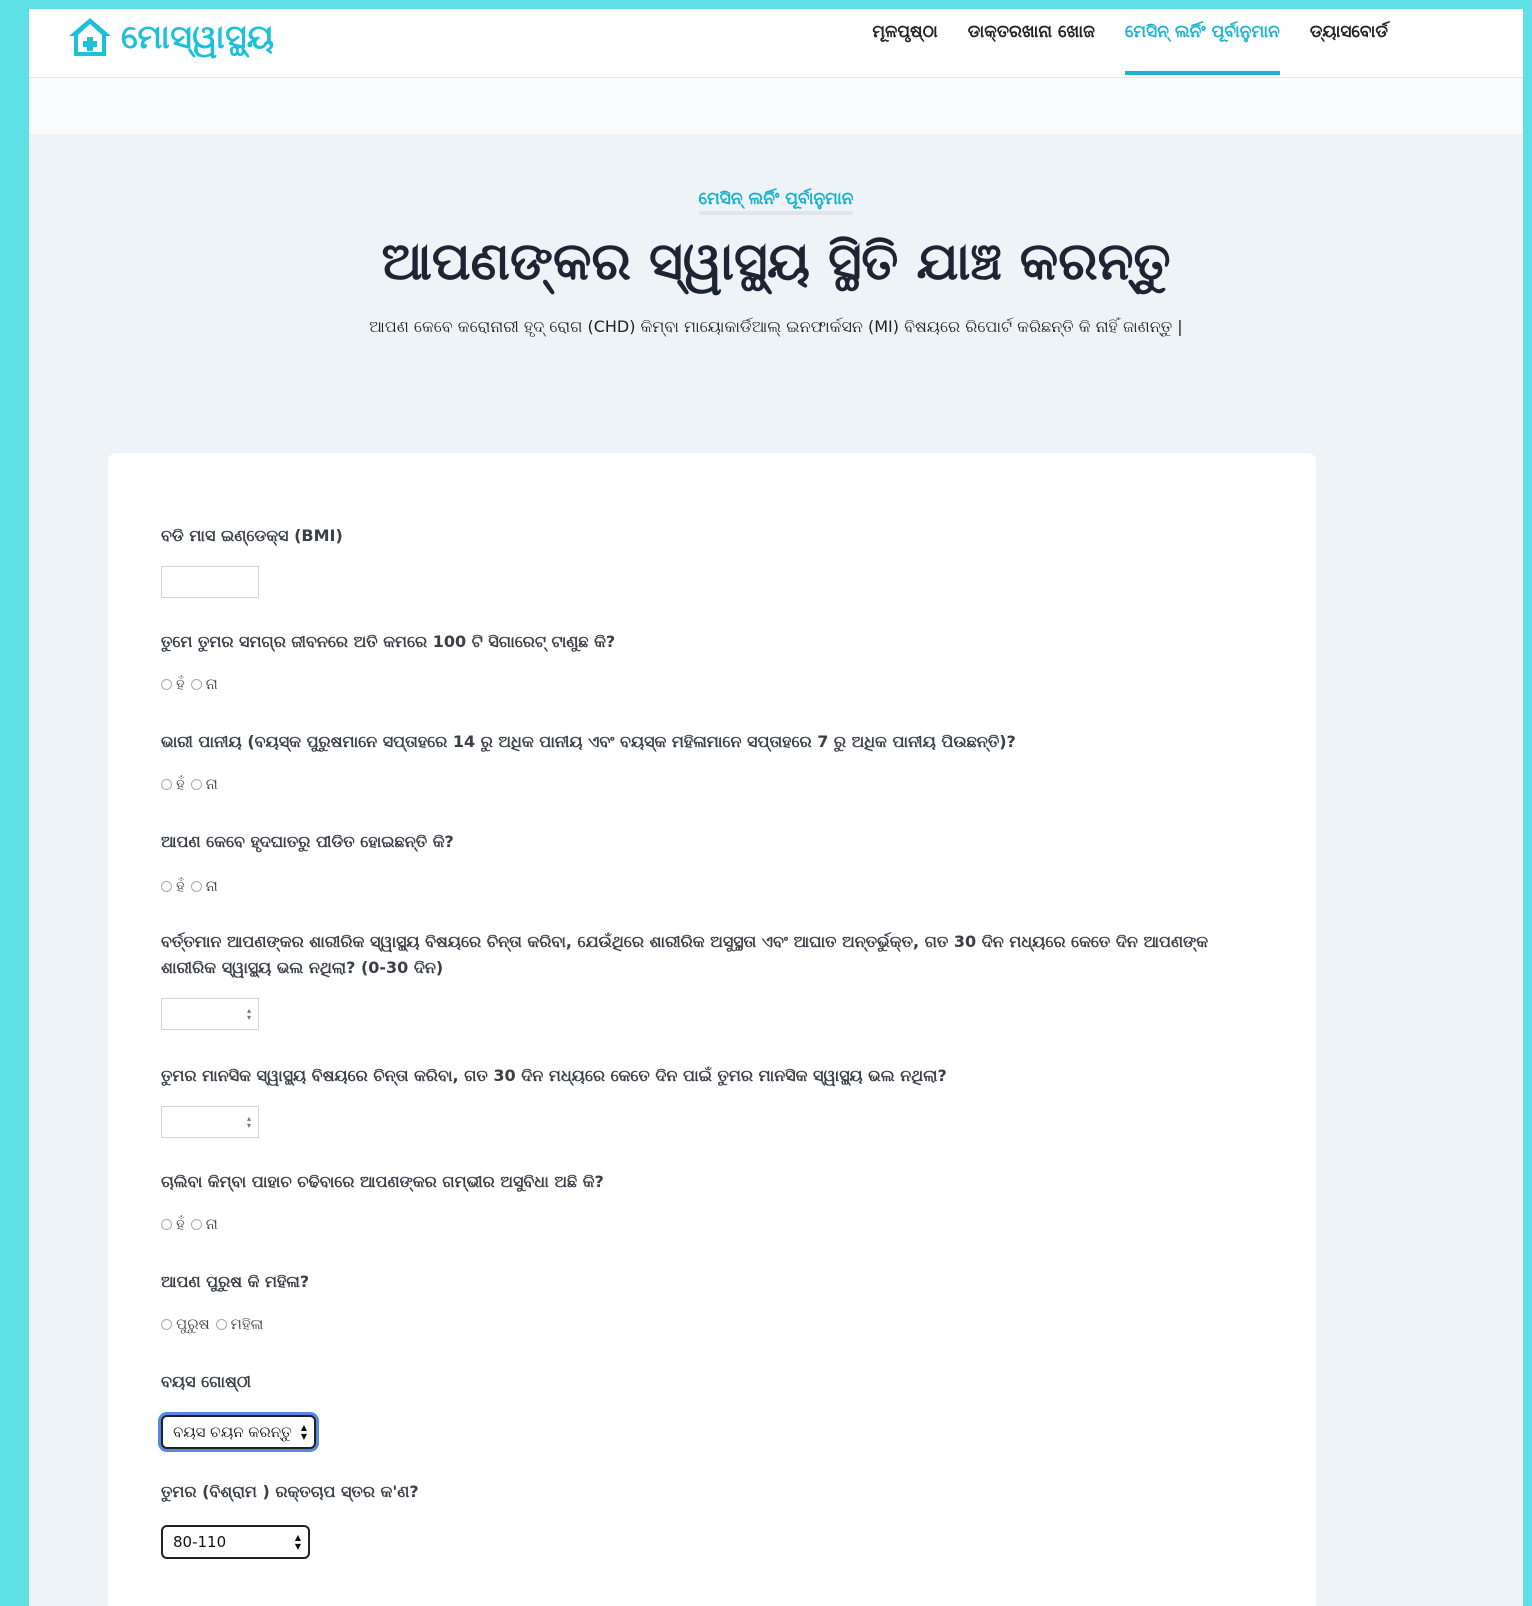 The width and height of the screenshot is (1532, 1606). What do you see at coordinates (166, 886) in the screenshot?
I see `stroke-yes-radio` at bounding box center [166, 886].